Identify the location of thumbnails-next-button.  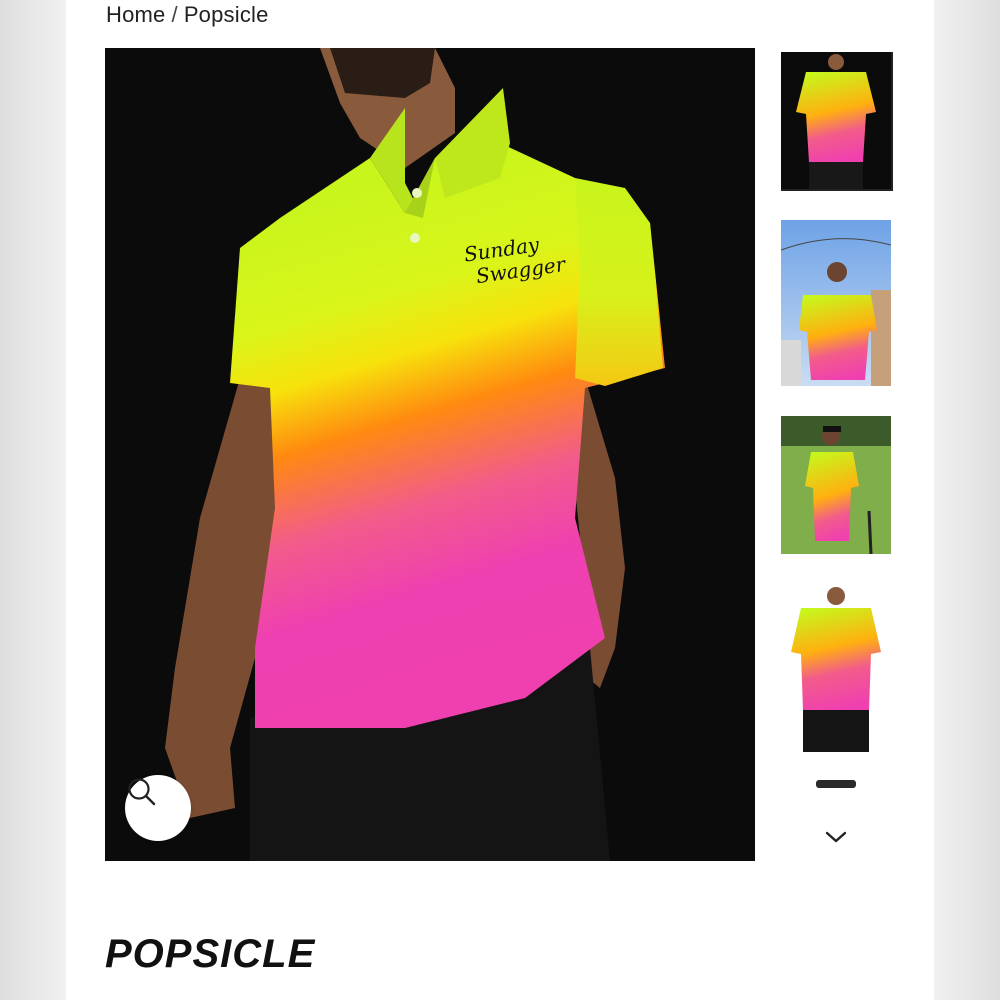
(836, 837).